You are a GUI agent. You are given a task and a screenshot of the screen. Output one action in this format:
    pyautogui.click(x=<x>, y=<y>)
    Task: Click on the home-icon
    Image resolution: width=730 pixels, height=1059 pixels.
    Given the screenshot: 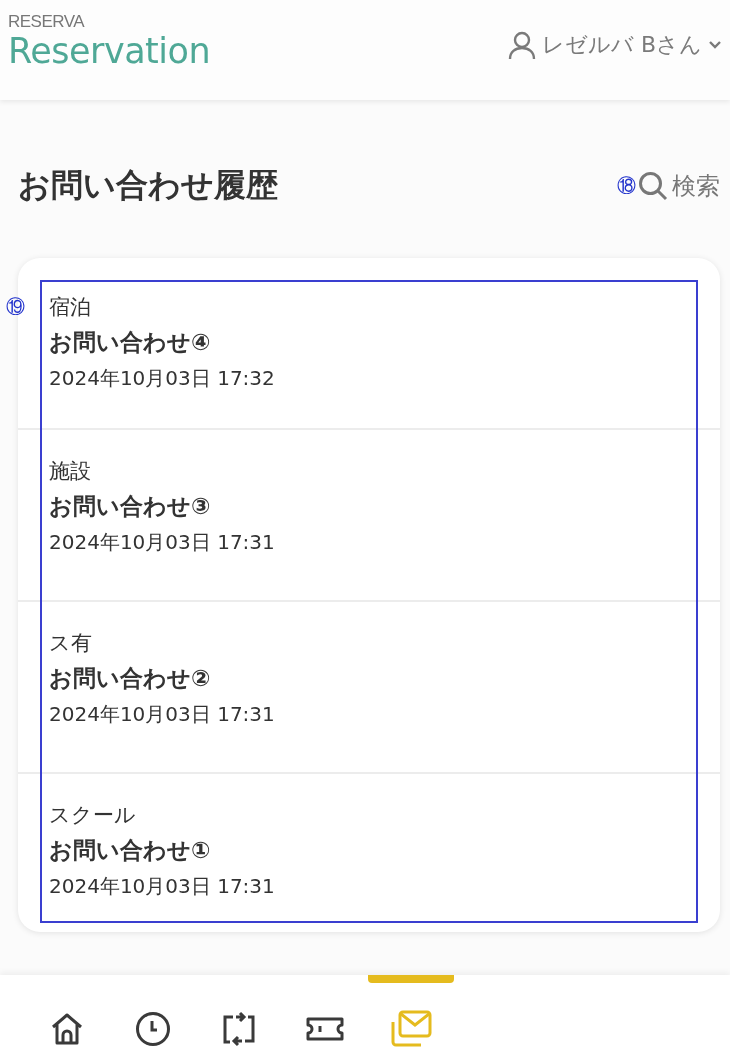 What is the action you would take?
    pyautogui.click(x=67, y=1029)
    